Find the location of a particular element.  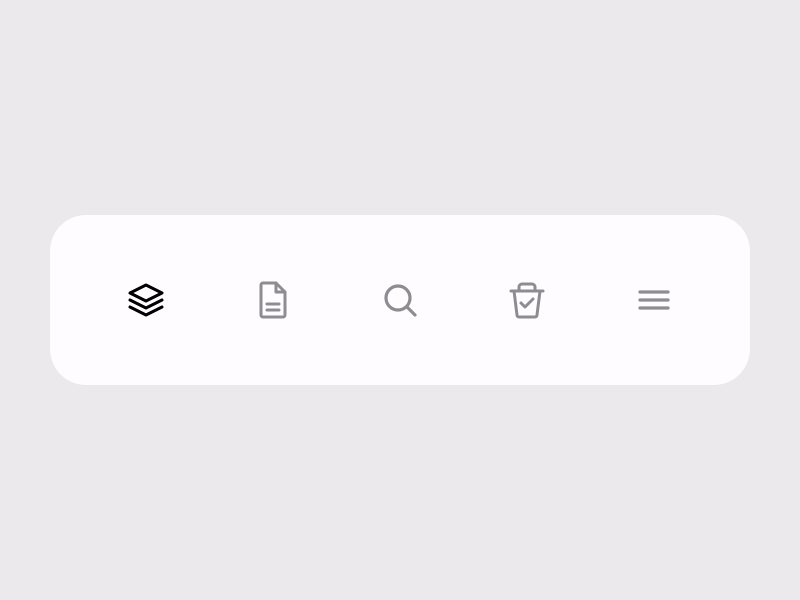

layers-icon is located at coordinates (146, 300).